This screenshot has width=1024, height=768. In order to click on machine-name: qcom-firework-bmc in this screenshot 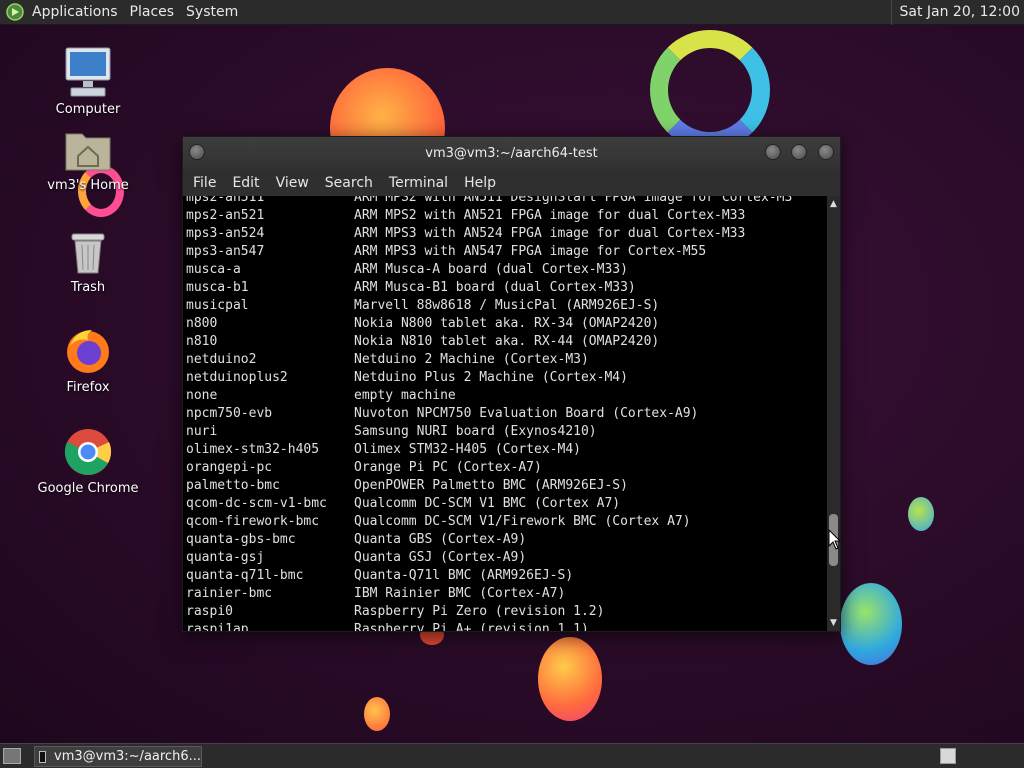, I will do `click(253, 521)`.